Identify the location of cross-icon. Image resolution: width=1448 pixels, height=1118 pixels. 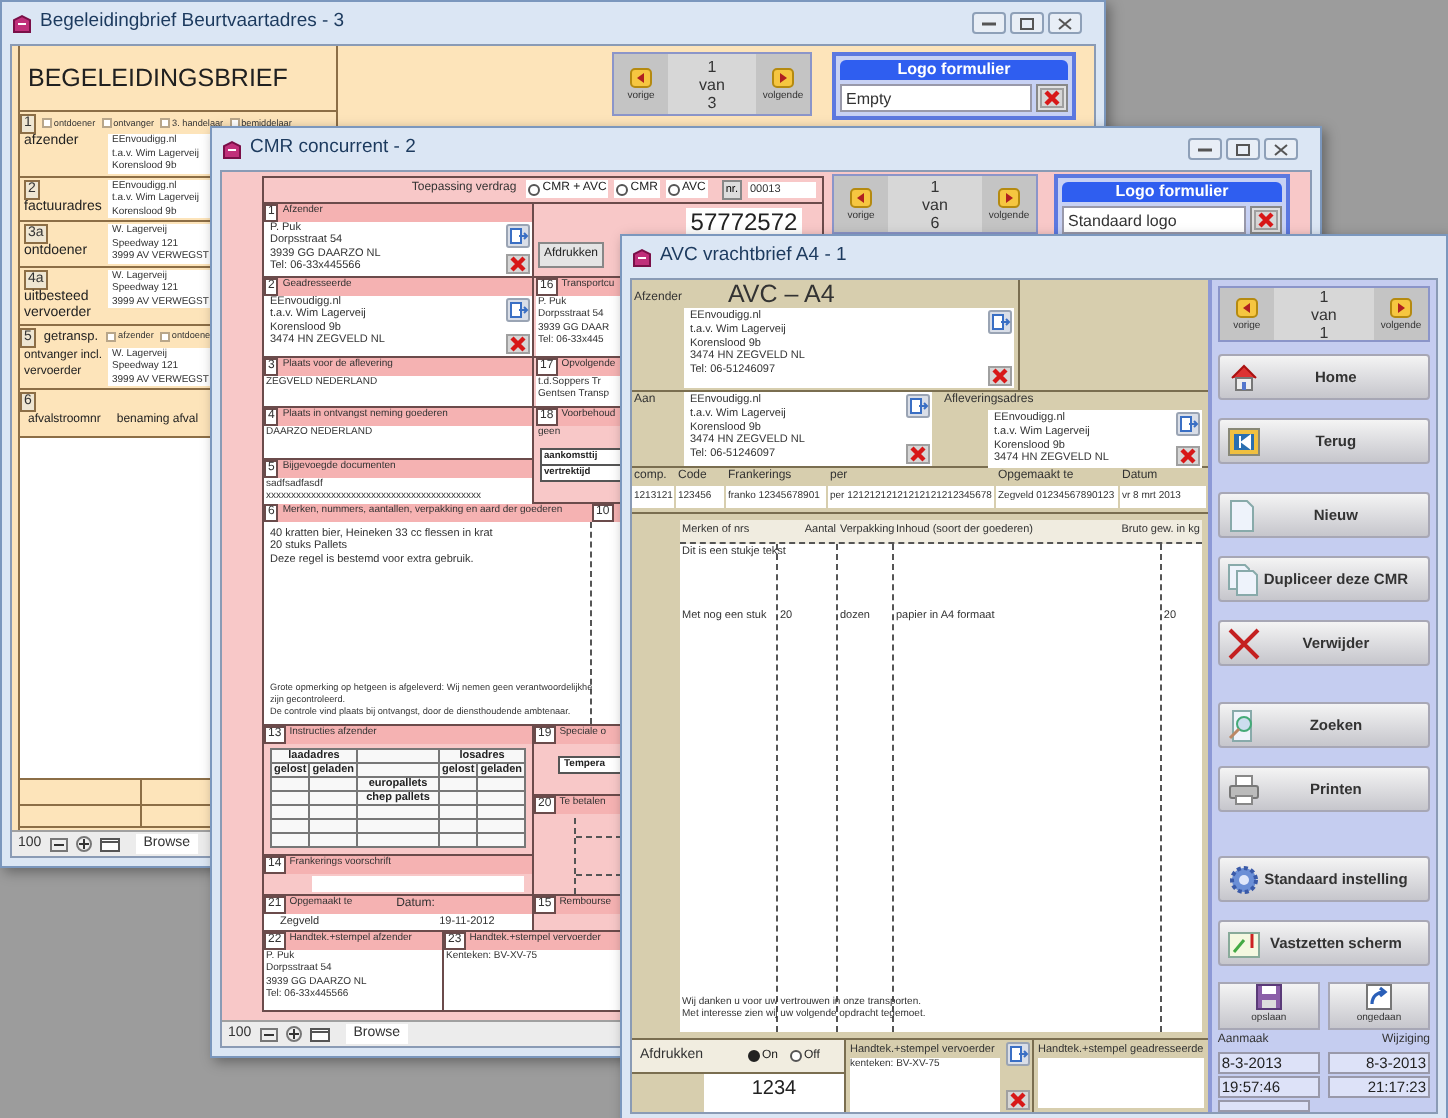
(1243, 643).